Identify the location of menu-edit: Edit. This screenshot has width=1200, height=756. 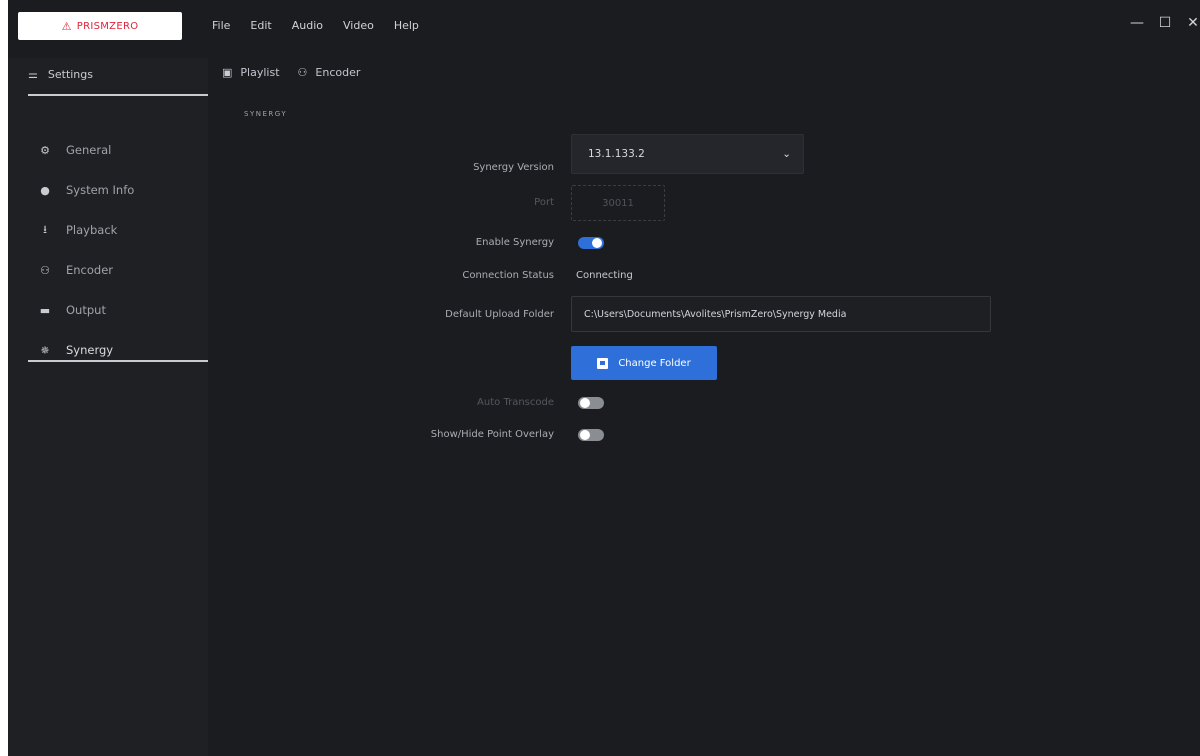
(260, 25).